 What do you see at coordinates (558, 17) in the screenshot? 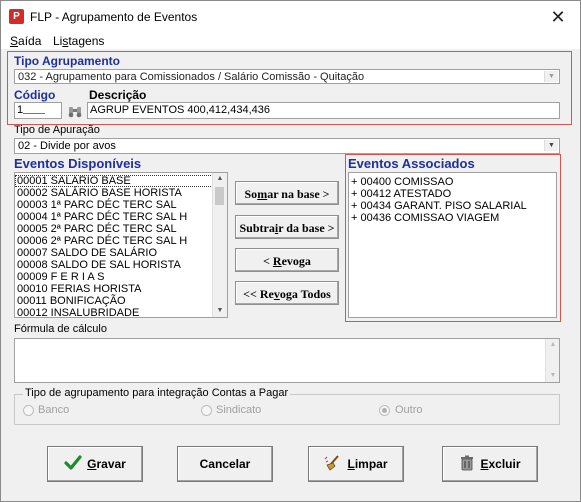
I see `close-icon: ✕` at bounding box center [558, 17].